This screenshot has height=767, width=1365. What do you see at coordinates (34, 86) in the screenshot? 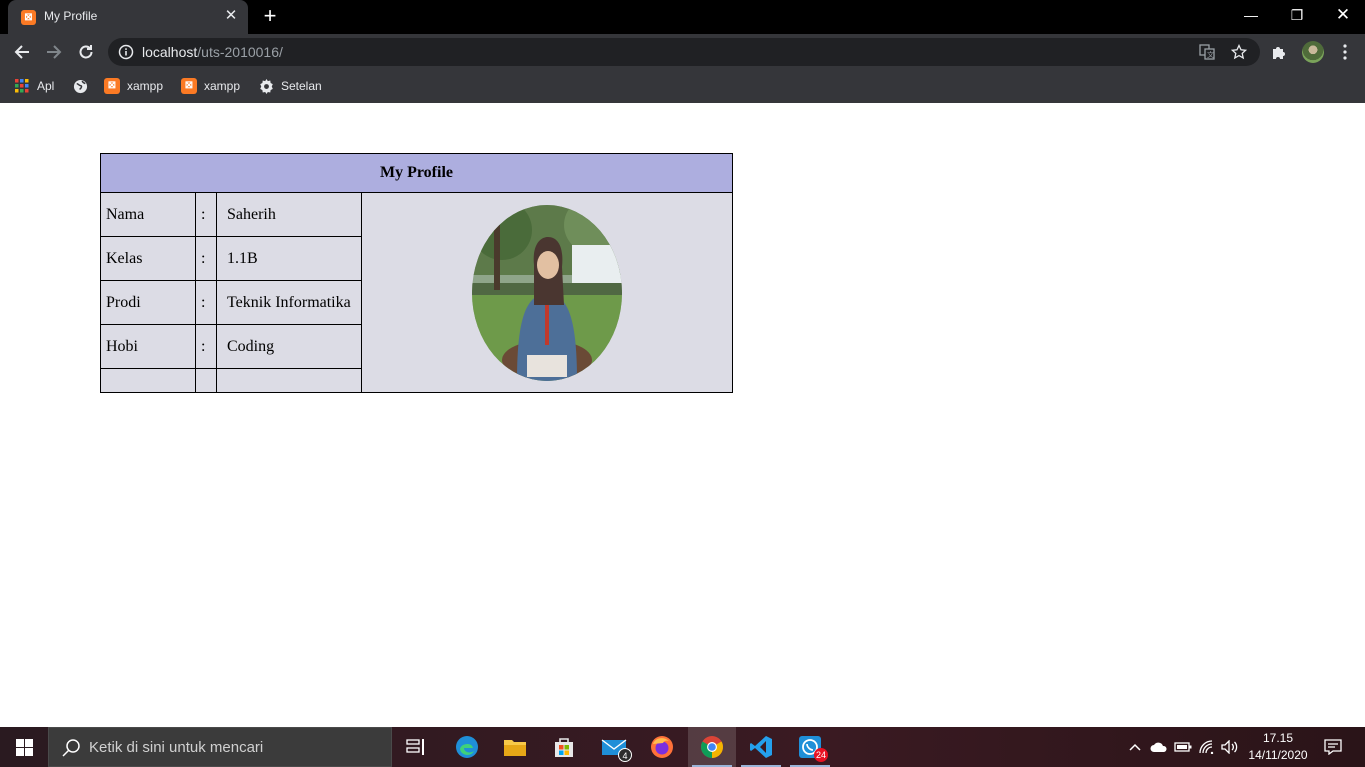
I see `bookmark-apps: Apl` at bounding box center [34, 86].